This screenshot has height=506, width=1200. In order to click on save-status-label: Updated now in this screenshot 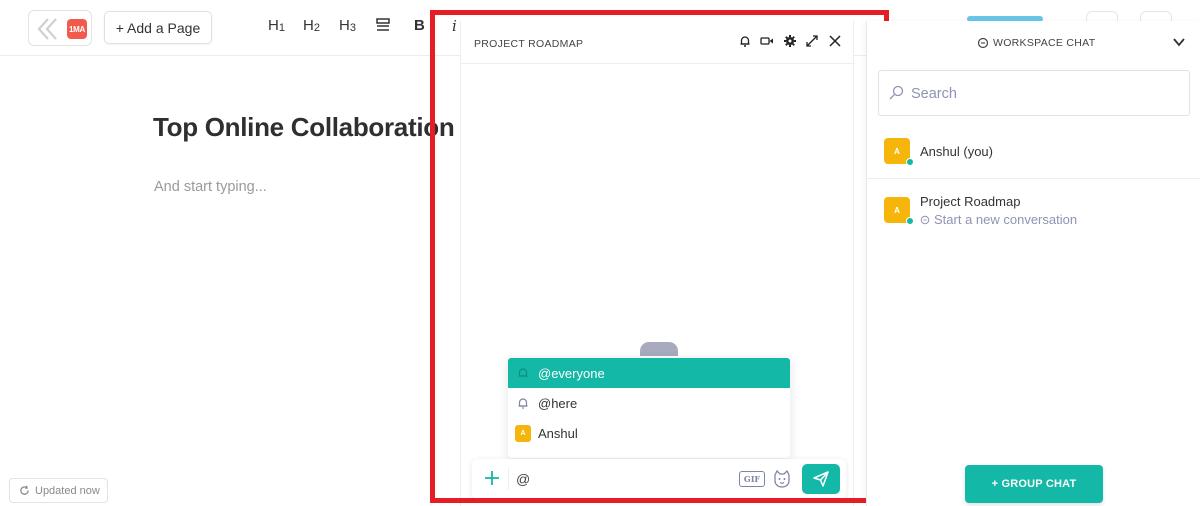, I will do `click(67, 490)`.